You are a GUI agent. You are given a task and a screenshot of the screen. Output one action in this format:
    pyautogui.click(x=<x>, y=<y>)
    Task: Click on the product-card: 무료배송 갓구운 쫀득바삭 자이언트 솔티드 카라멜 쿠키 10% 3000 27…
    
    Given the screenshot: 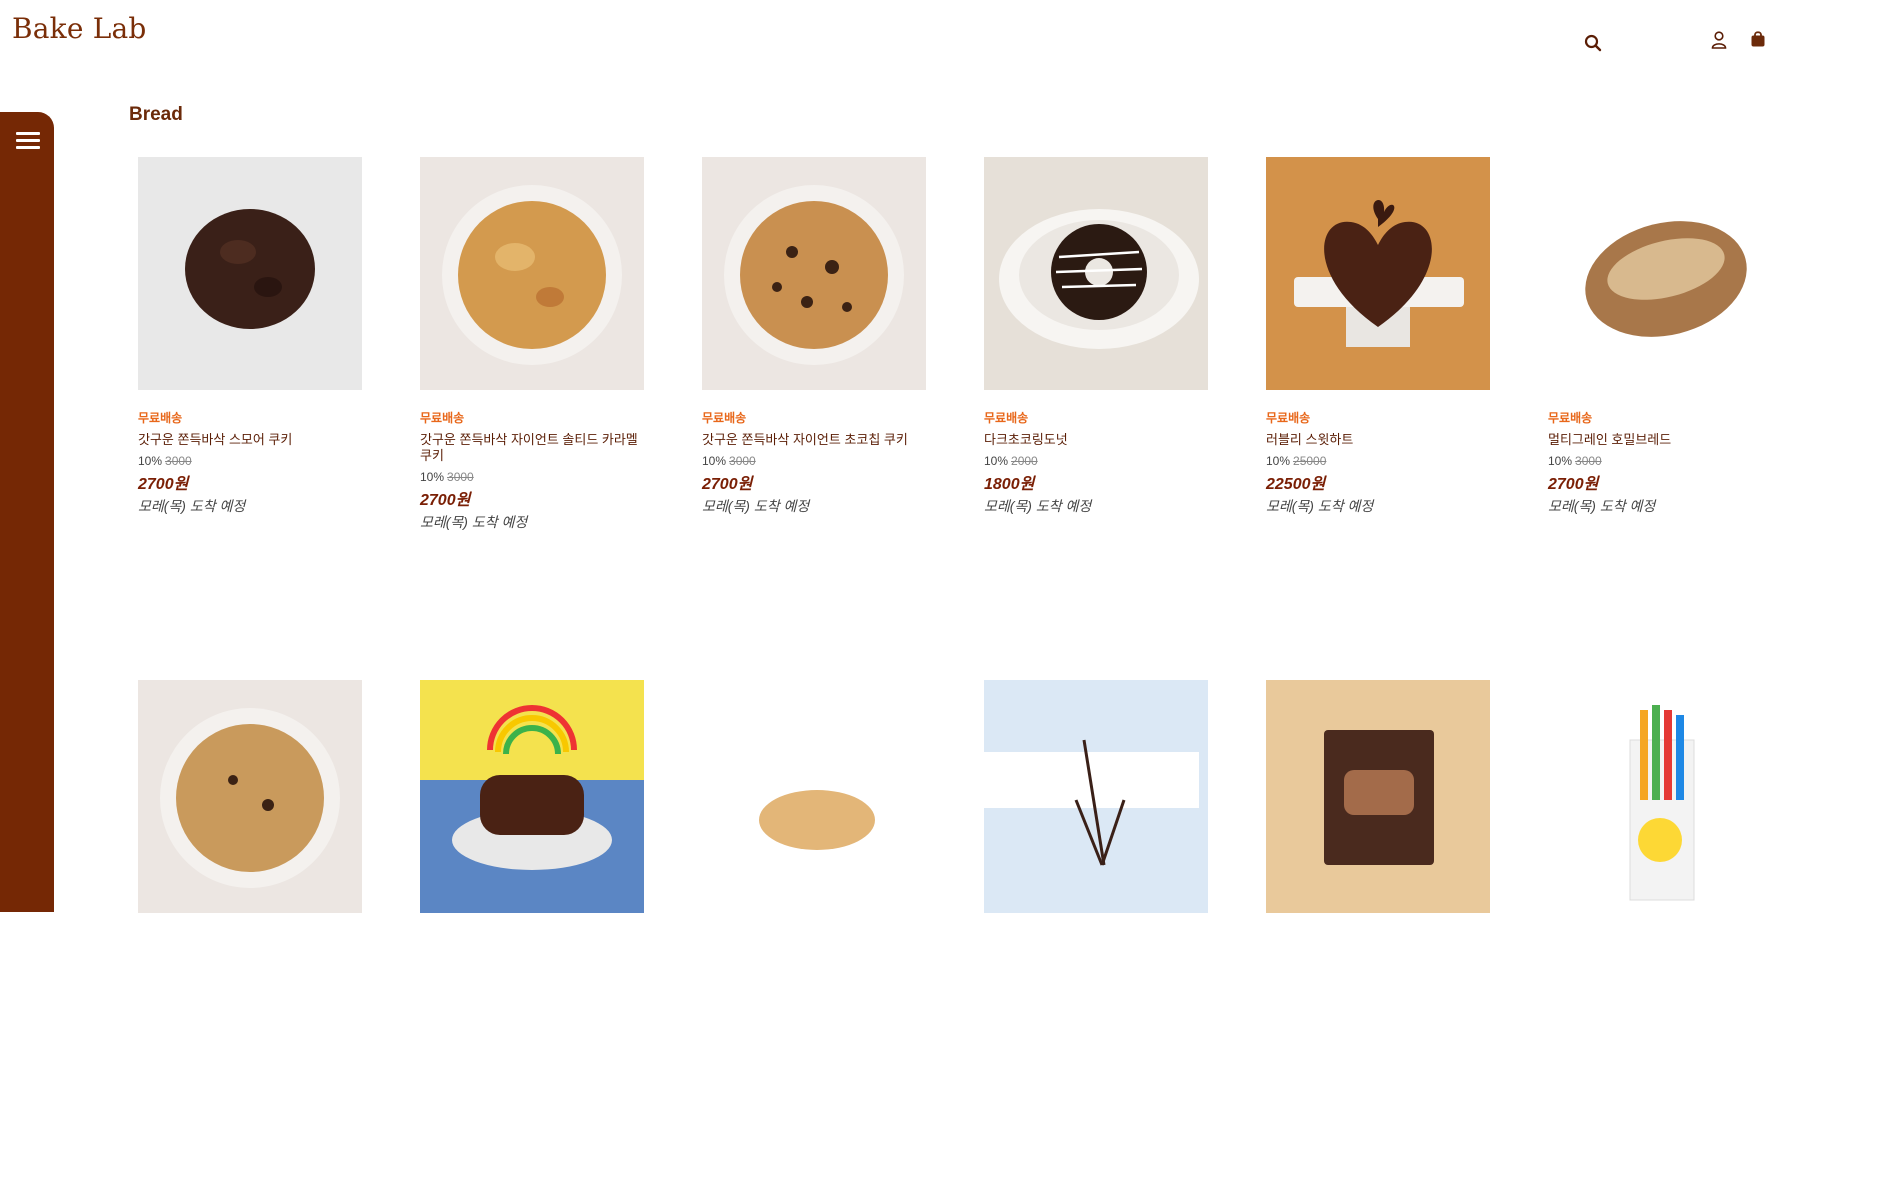 What is the action you would take?
    pyautogui.click(x=532, y=418)
    